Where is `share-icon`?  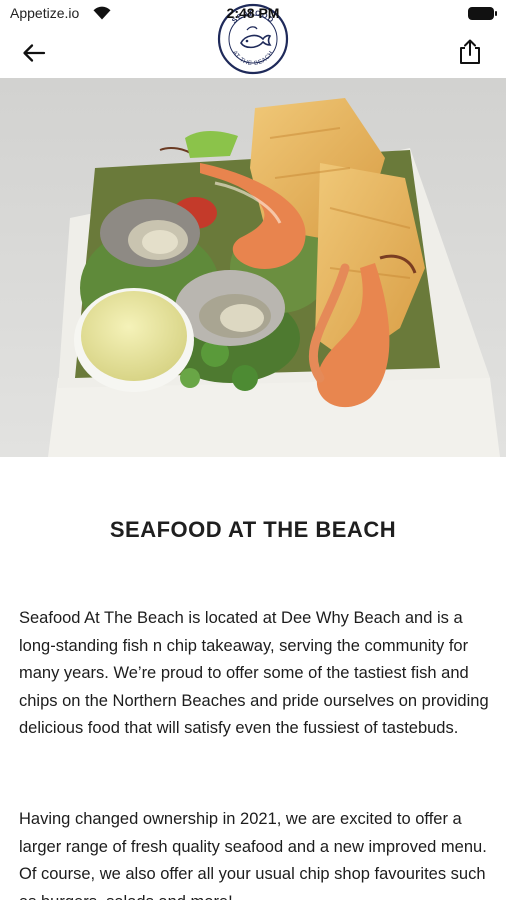
share-icon is located at coordinates (470, 51).